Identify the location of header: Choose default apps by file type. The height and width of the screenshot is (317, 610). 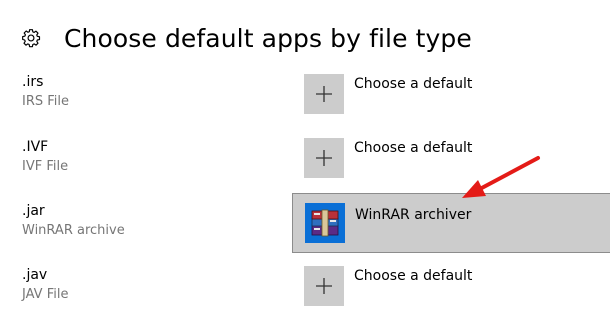
(246, 38).